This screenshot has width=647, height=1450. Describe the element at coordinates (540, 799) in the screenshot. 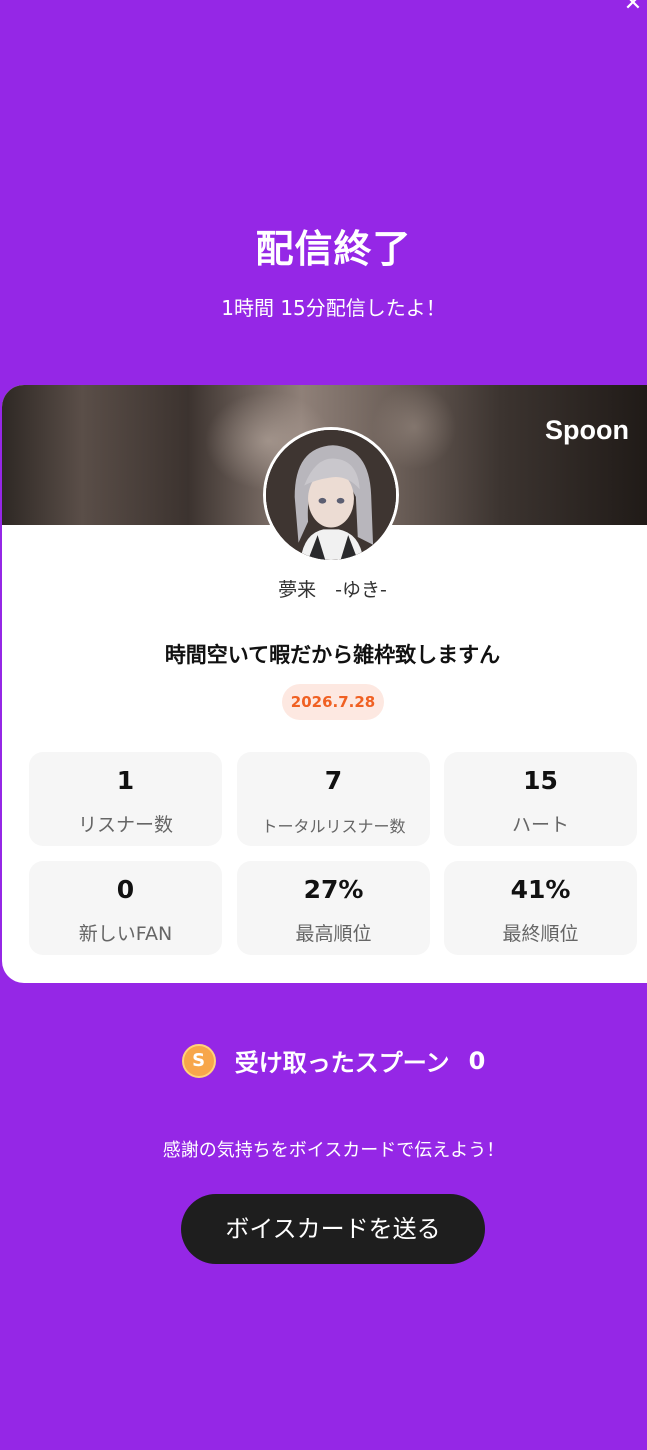

I see `stat-hearts: 15 ハート` at that location.